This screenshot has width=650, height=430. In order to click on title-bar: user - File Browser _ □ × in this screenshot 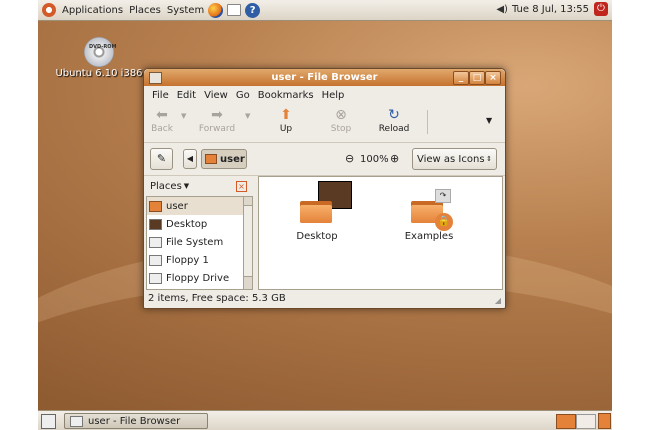, I will do `click(324, 77)`.